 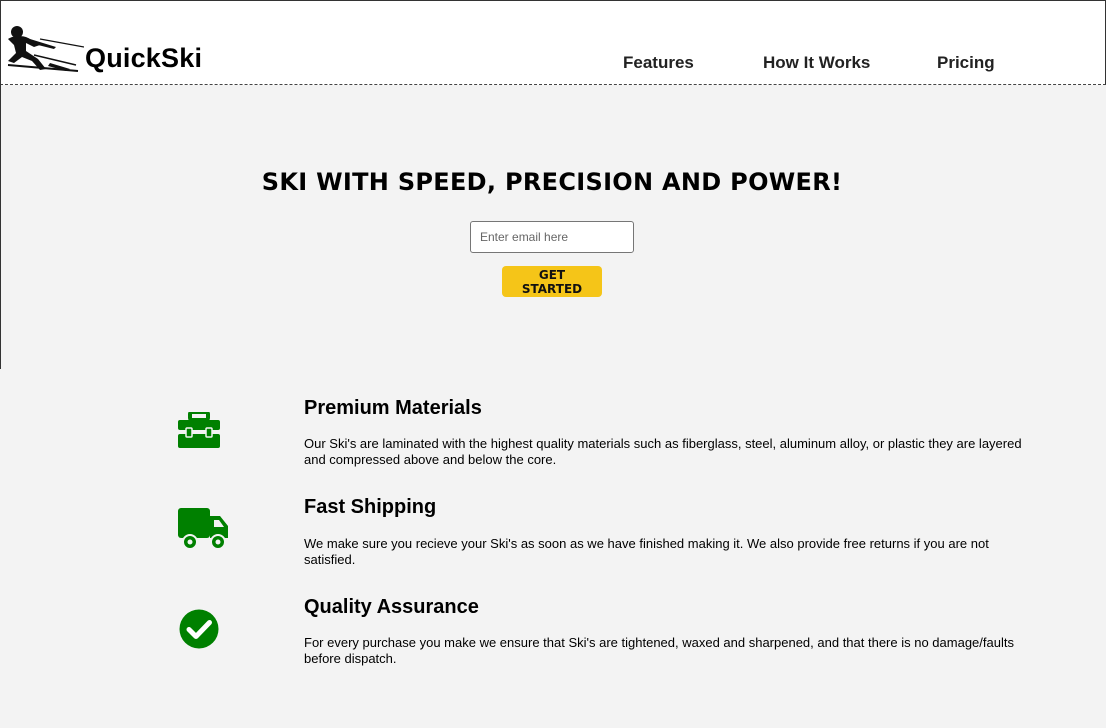 What do you see at coordinates (199, 629) in the screenshot?
I see `check-circle-icon` at bounding box center [199, 629].